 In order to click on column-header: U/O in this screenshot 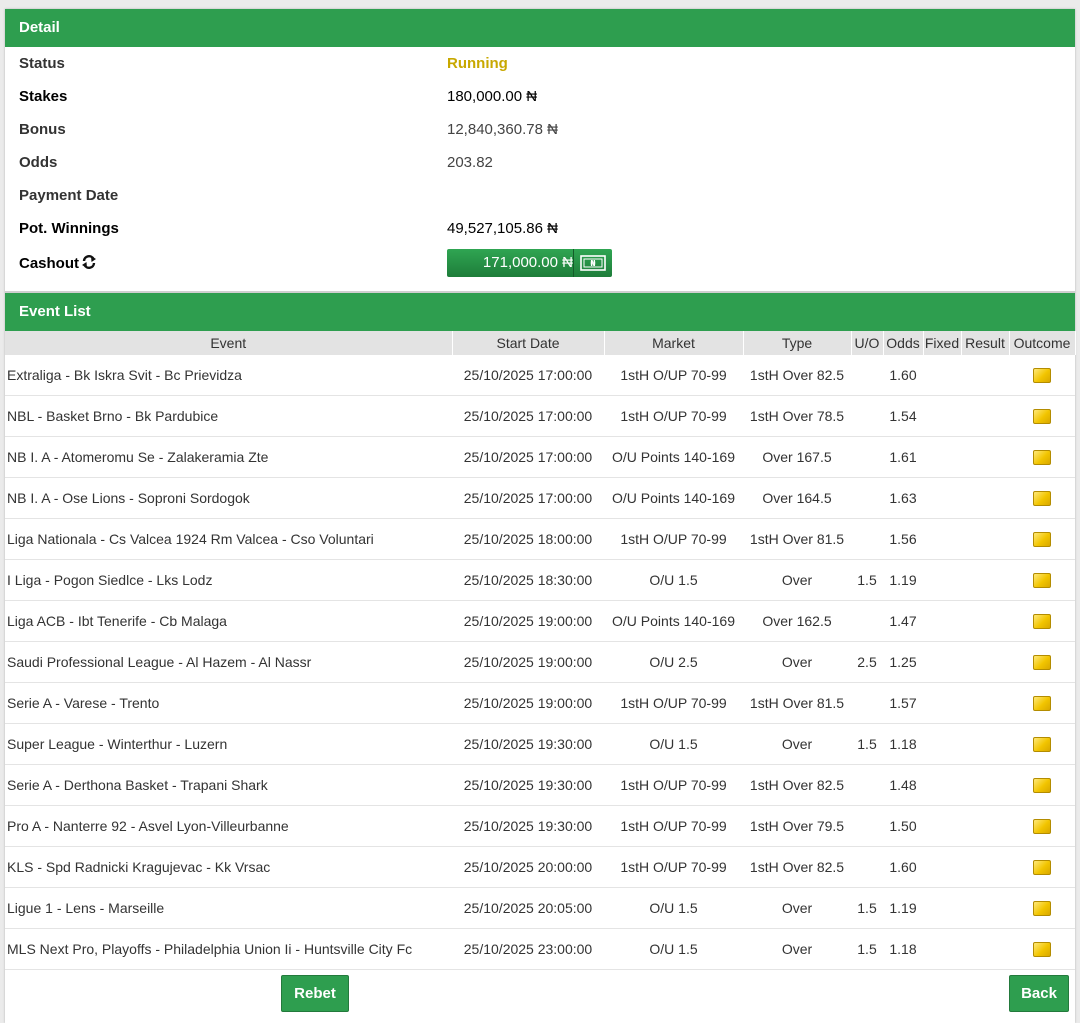, I will do `click(867, 343)`.